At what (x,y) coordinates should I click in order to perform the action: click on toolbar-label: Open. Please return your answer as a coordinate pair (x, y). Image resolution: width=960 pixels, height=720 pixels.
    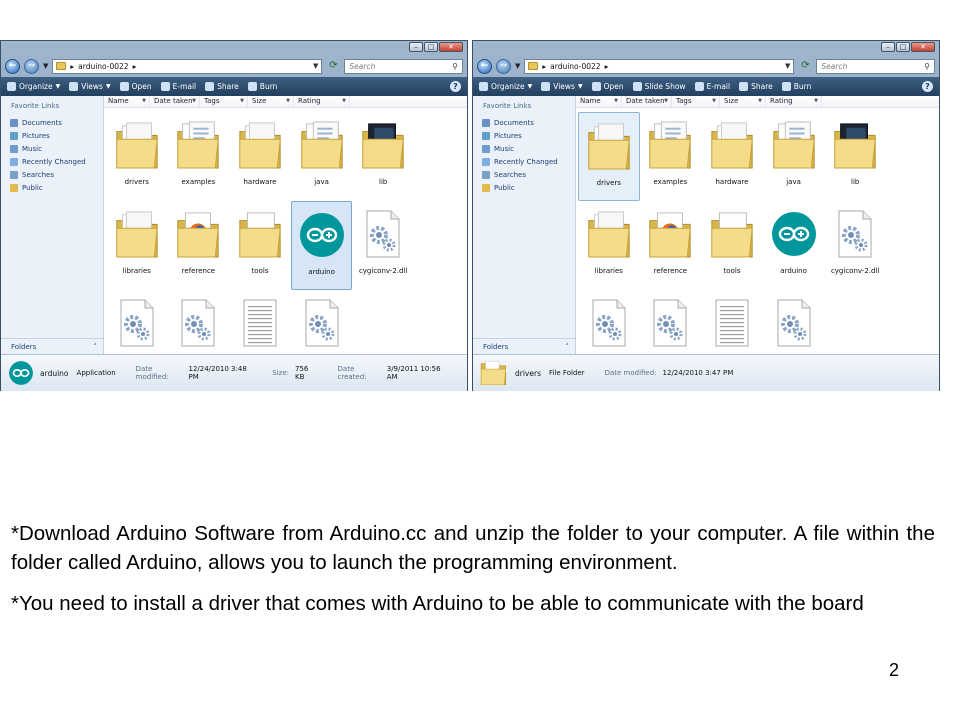
    Looking at the image, I should click on (613, 86).